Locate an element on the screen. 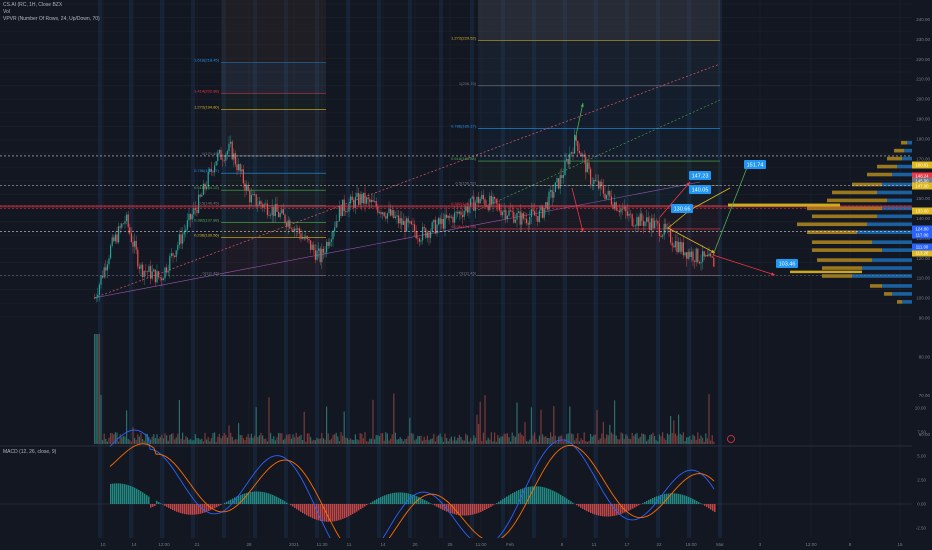 Image resolution: width=932 pixels, height=550 pixels. volume-legend: Vol is located at coordinates (8, 12).